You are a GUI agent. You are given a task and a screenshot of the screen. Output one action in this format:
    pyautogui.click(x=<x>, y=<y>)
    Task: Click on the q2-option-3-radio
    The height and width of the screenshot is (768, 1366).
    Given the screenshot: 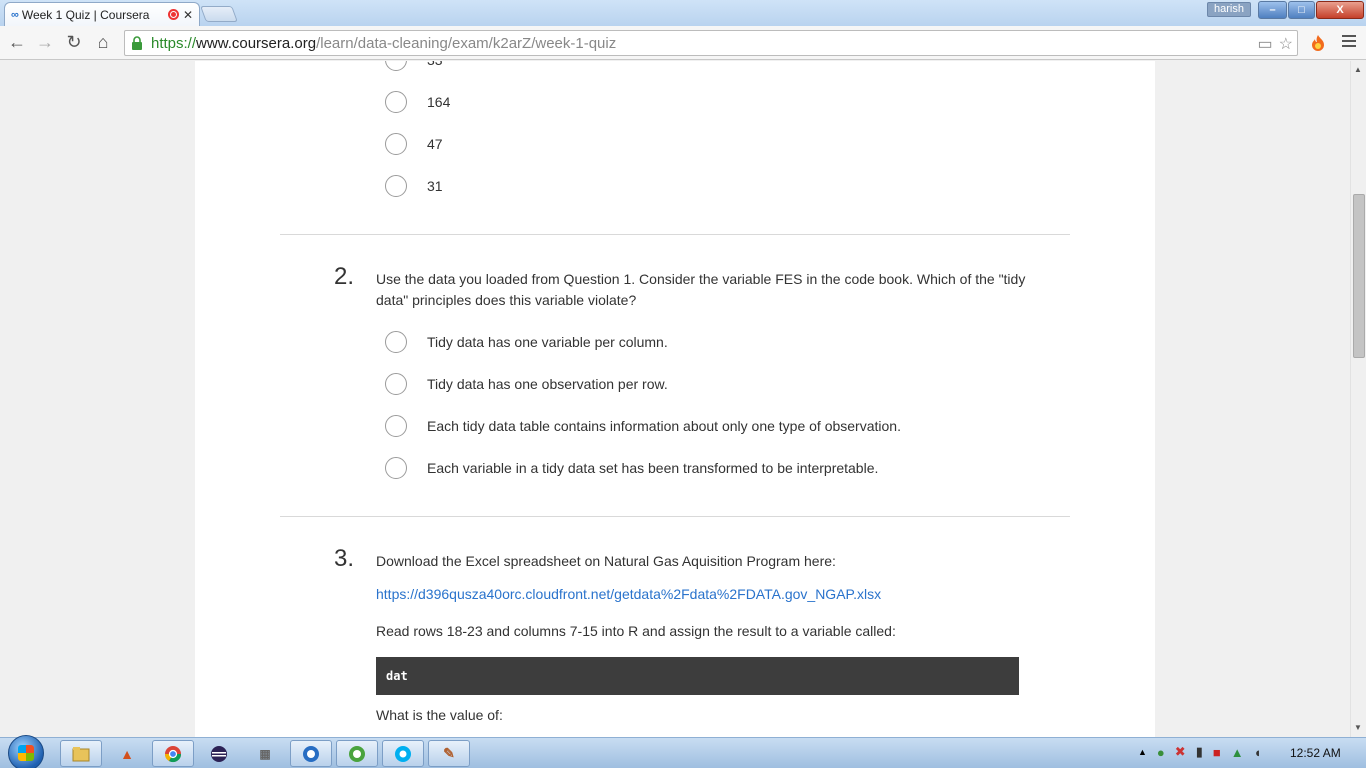 What is the action you would take?
    pyautogui.click(x=396, y=426)
    